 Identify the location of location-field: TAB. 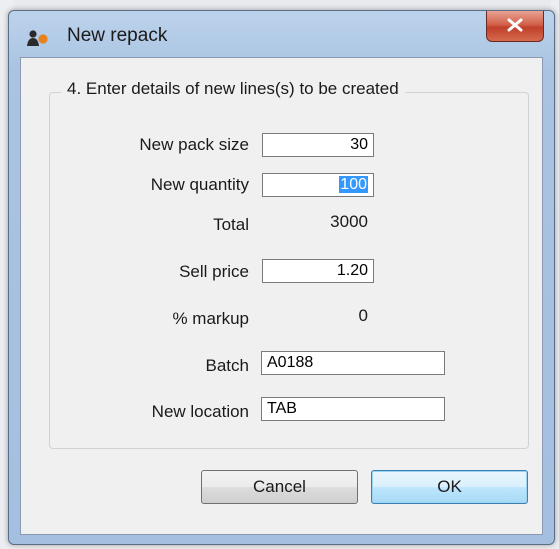
(353, 409).